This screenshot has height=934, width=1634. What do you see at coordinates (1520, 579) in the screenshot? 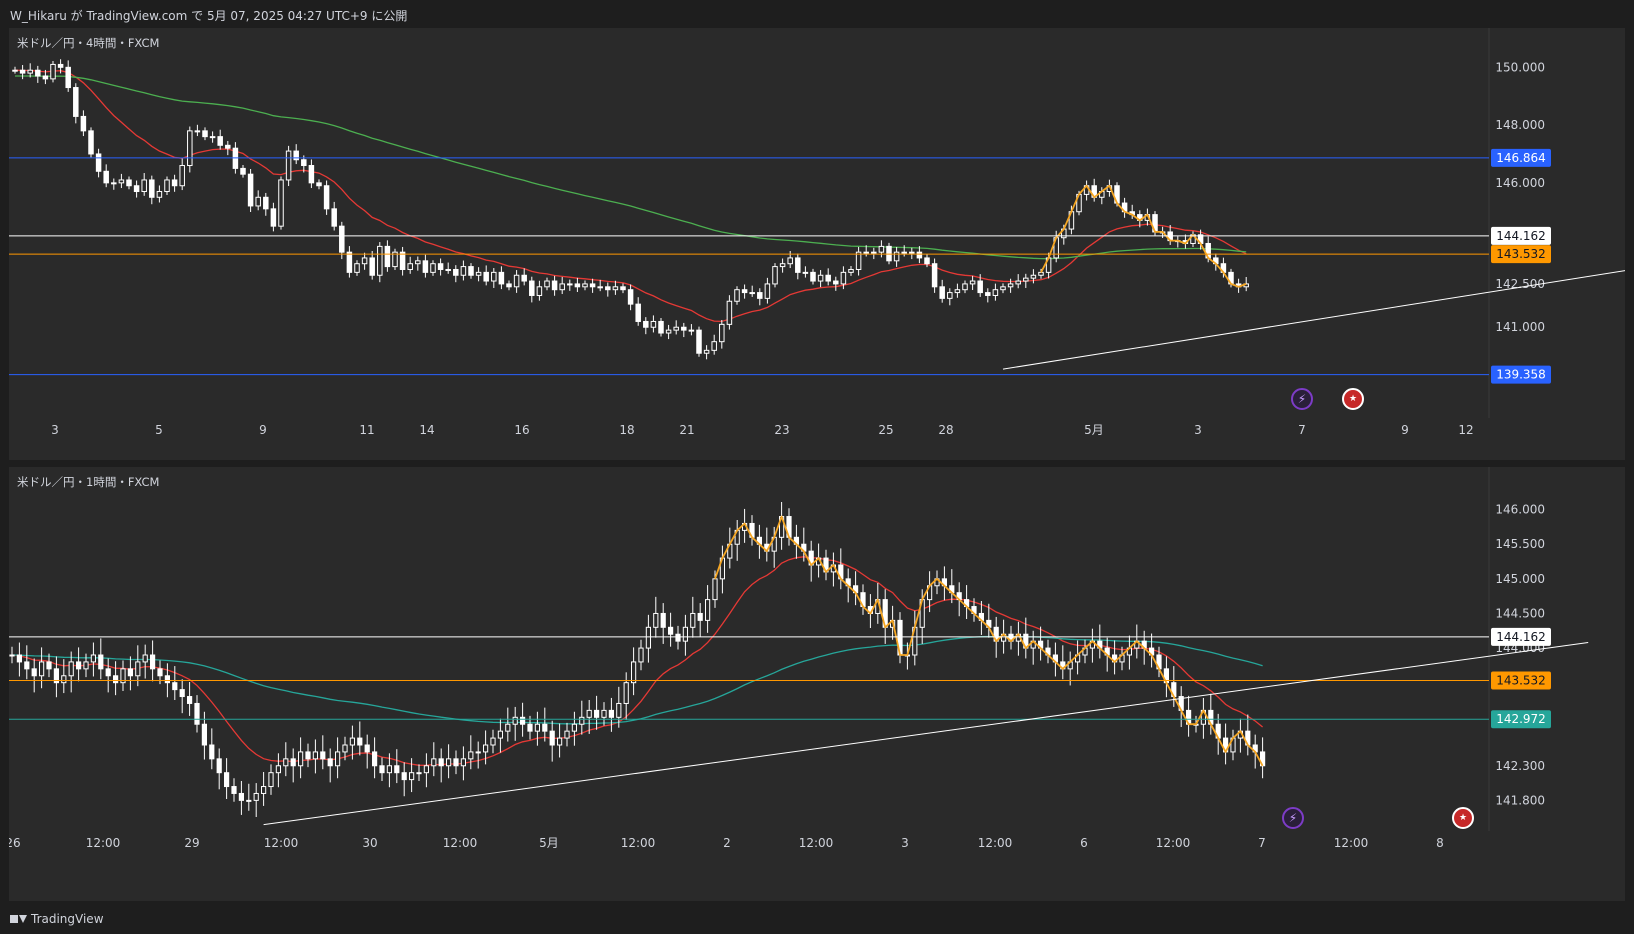
I see `y-tick-label: 145.000` at bounding box center [1520, 579].